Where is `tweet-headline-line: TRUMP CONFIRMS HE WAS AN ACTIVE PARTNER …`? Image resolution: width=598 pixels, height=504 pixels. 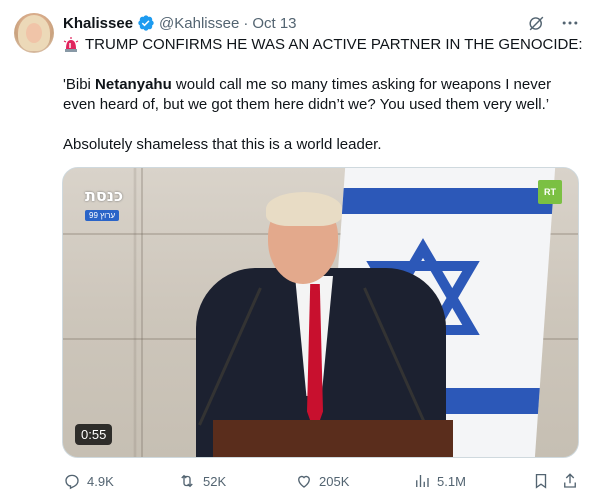
tweet-headline-line: TRUMP CONFIRMS HE WAS AN ACTIVE PARTNER … is located at coordinates (323, 45).